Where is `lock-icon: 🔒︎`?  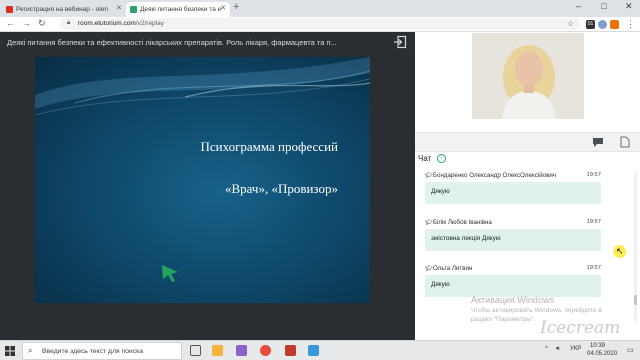
lock-icon: 🔒︎ is located at coordinates (69, 23).